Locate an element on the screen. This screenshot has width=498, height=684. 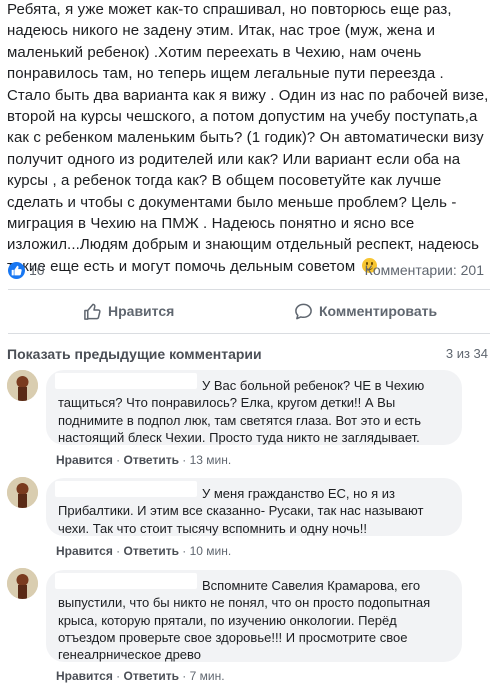
like-button-label: Нравится is located at coordinates (141, 311).